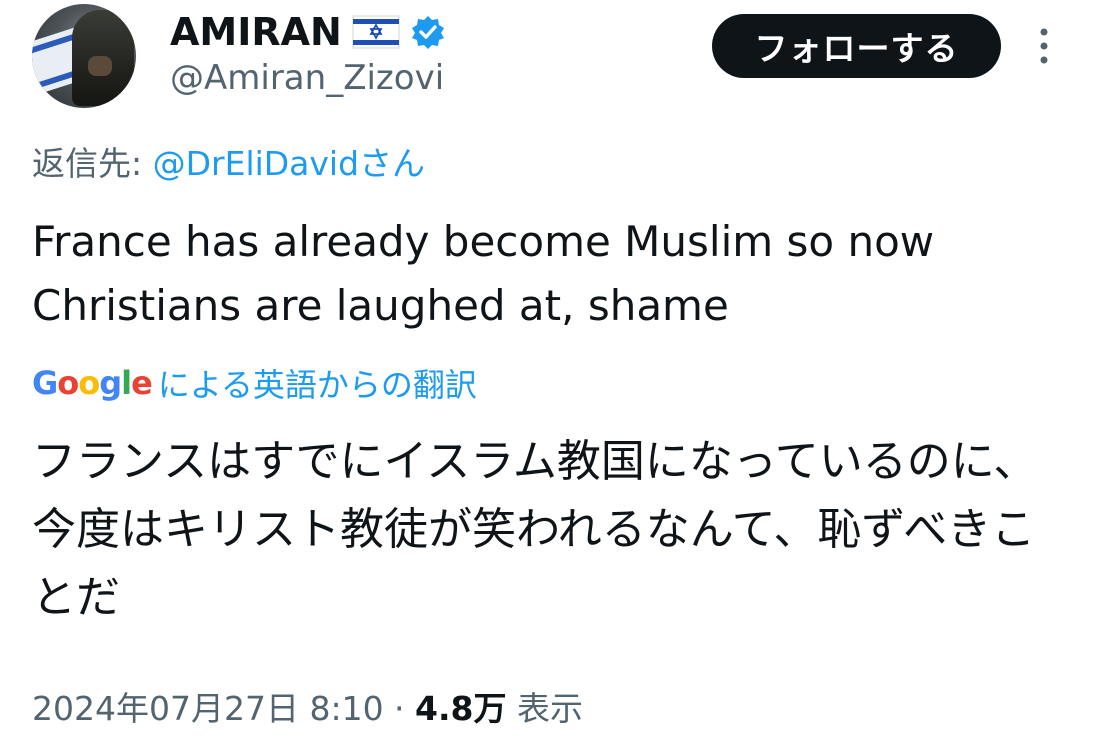 This screenshot has height=752, width=1096. Describe the element at coordinates (92, 163) in the screenshot. I see `reply-label: 返信先:` at that location.